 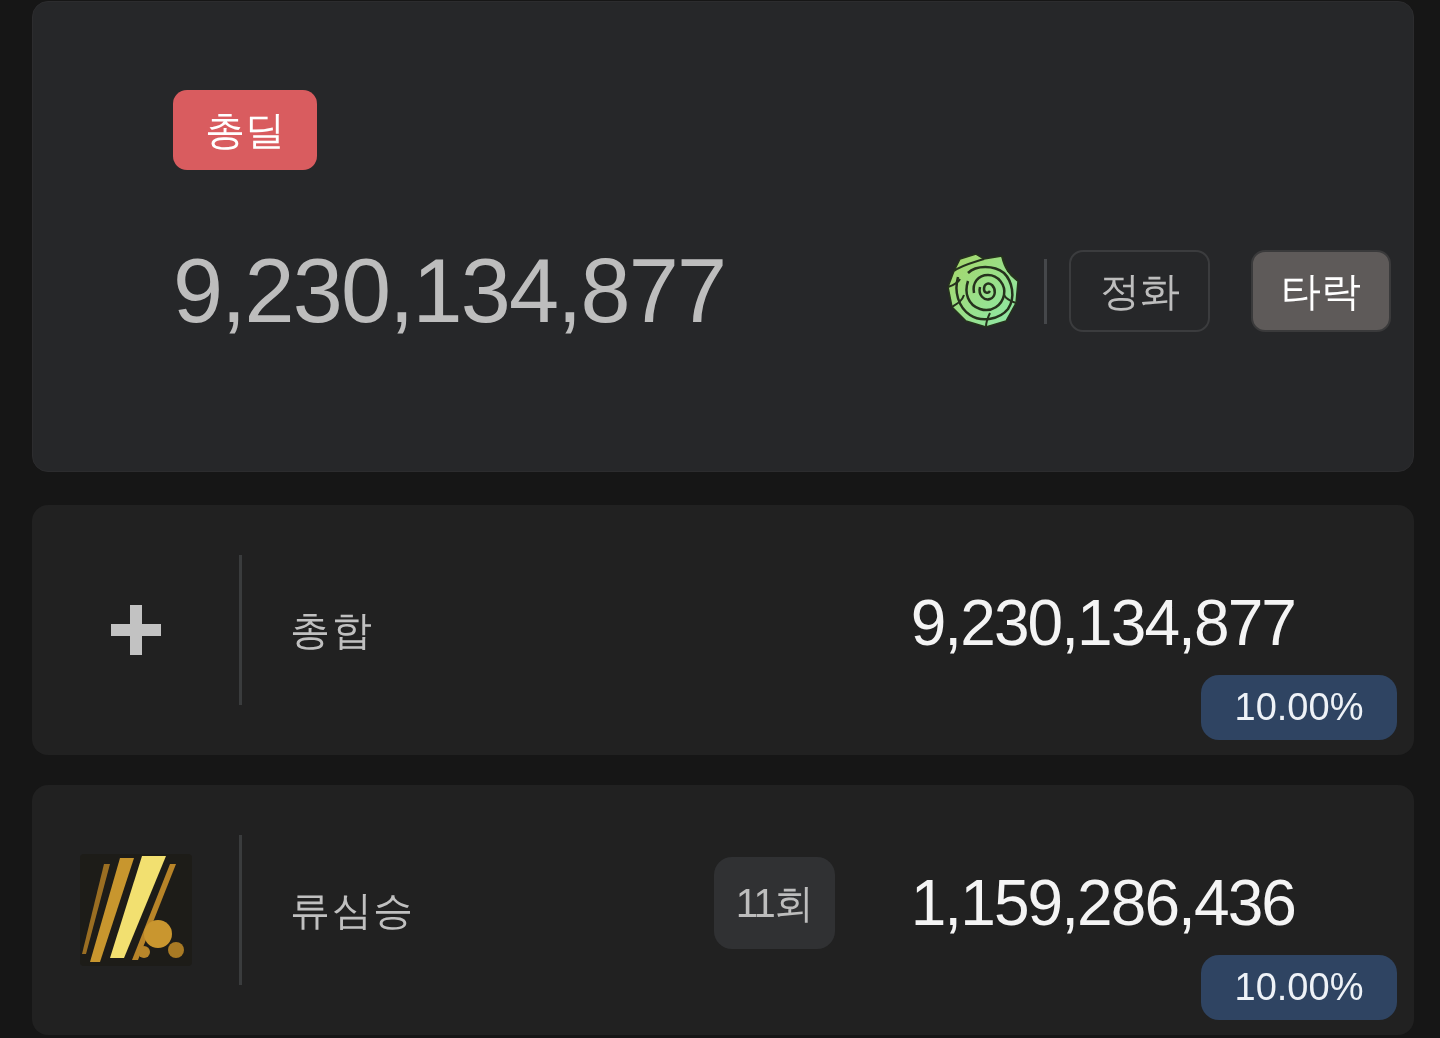 I want to click on total-damage-badge: 총딜, so click(x=245, y=130).